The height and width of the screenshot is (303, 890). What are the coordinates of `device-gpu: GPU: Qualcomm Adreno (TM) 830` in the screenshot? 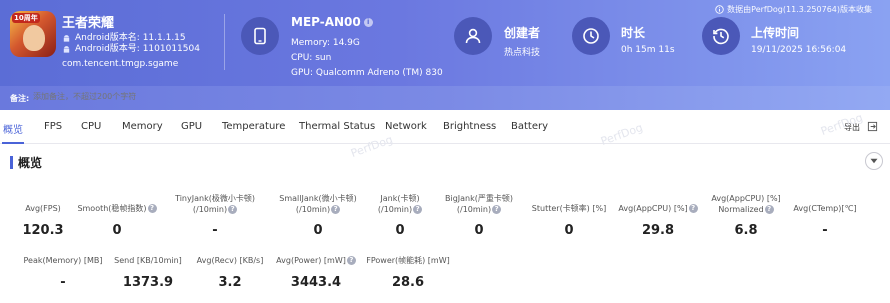 It's located at (367, 73).